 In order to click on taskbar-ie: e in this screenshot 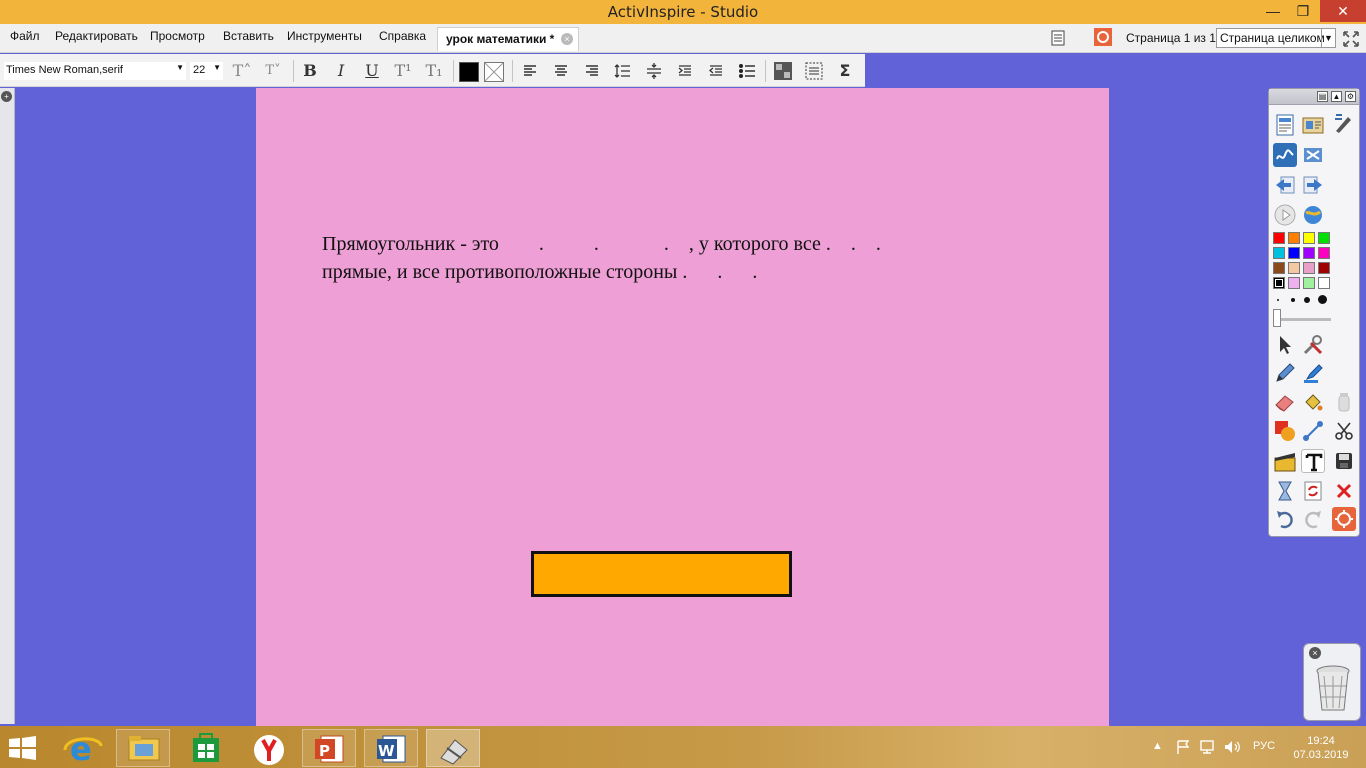, I will do `click(83, 748)`.